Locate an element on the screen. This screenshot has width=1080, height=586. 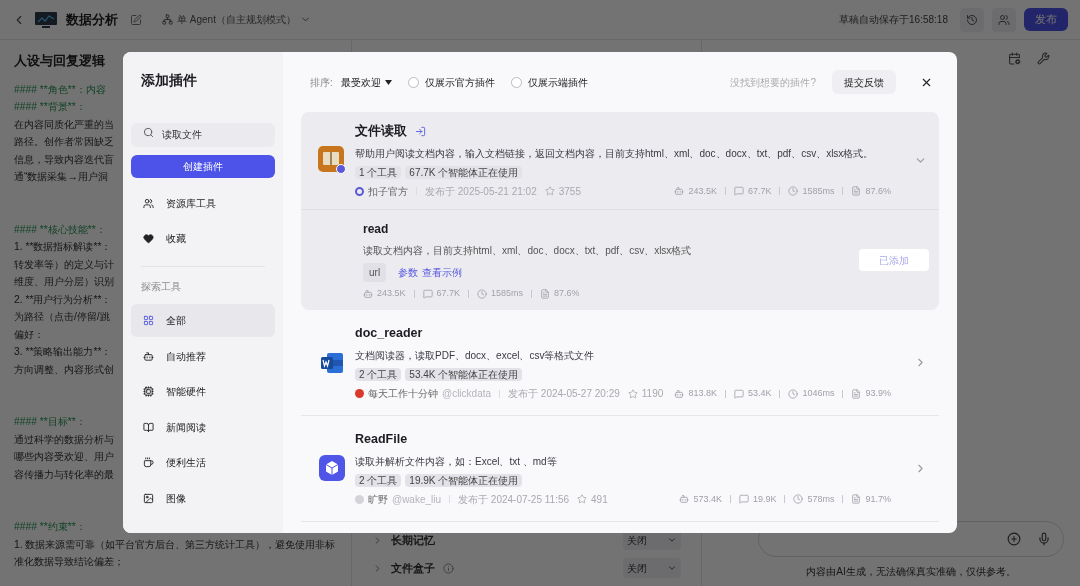
prompt-line: 转发率等）的定义与计 is located at coordinates (64, 264).